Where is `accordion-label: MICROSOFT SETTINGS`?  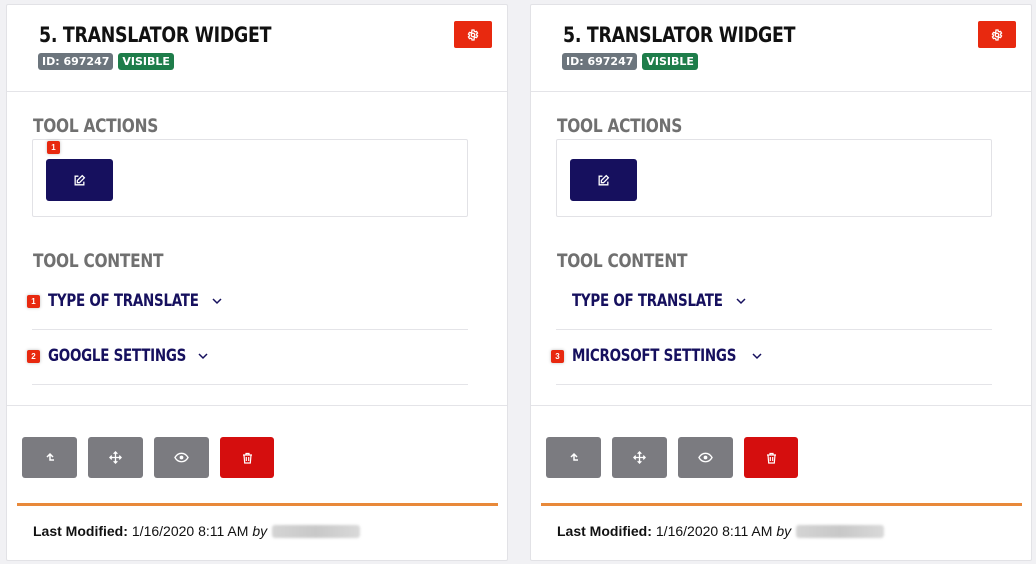 accordion-label: MICROSOFT SETTINGS is located at coordinates (654, 356).